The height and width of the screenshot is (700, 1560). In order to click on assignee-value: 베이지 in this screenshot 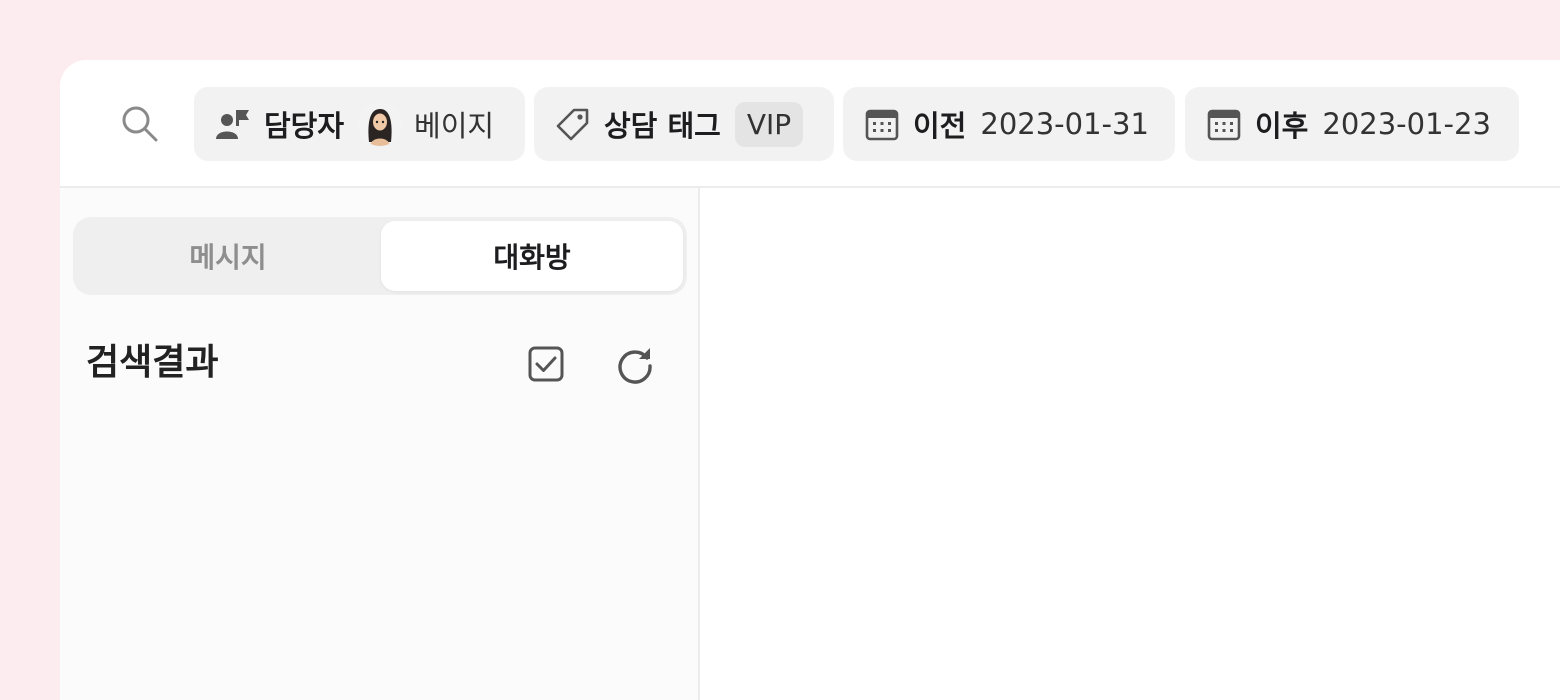, I will do `click(454, 126)`.